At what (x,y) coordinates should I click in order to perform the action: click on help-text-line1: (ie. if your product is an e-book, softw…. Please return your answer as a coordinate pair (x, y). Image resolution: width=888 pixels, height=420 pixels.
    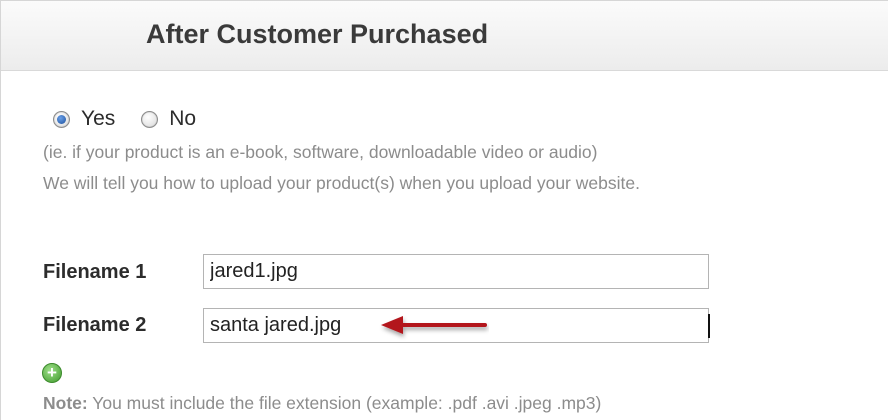
    Looking at the image, I should click on (320, 152).